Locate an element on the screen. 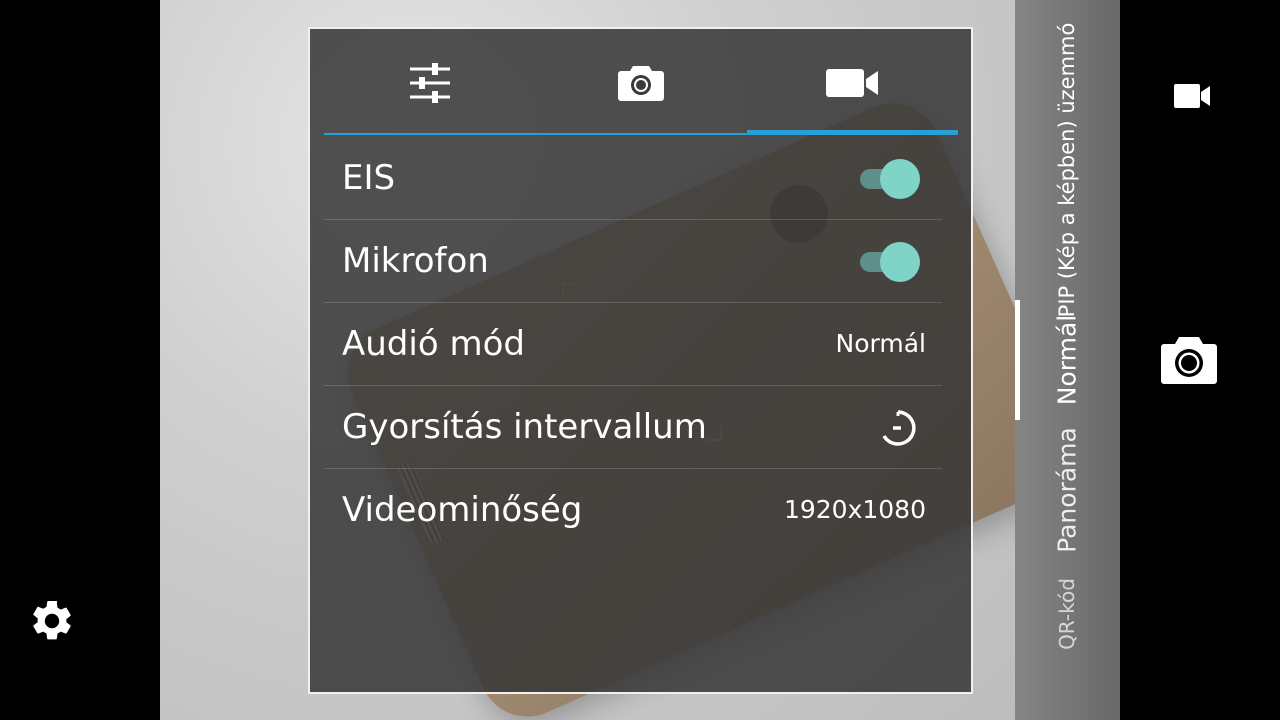 The height and width of the screenshot is (720, 1280). left-control-bar is located at coordinates (80, 360).